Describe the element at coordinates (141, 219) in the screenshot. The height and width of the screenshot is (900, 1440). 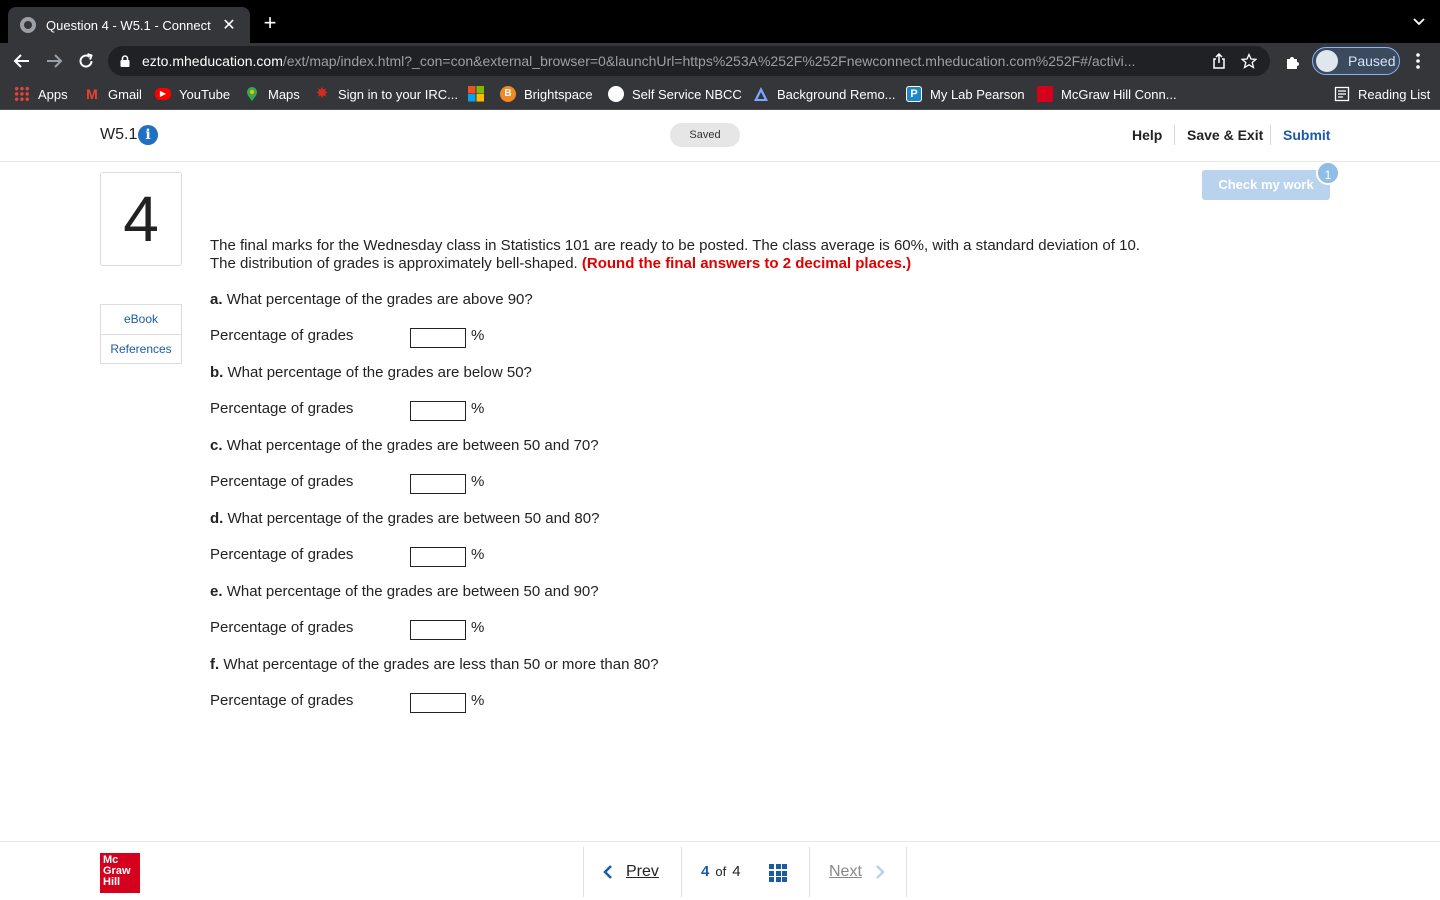
I see `question-number: 4` at that location.